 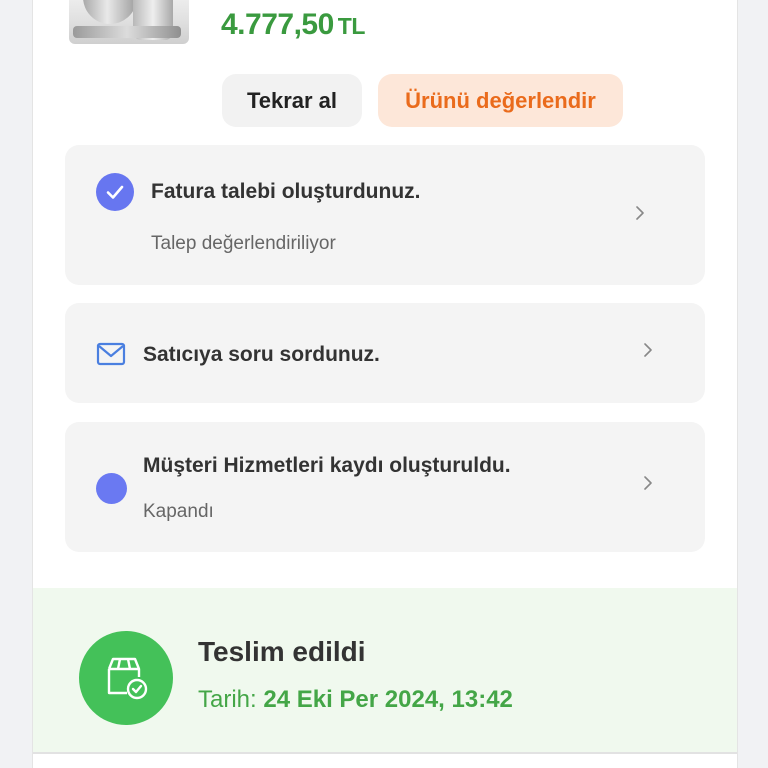 I want to click on mixer-base-shape, so click(x=127, y=32).